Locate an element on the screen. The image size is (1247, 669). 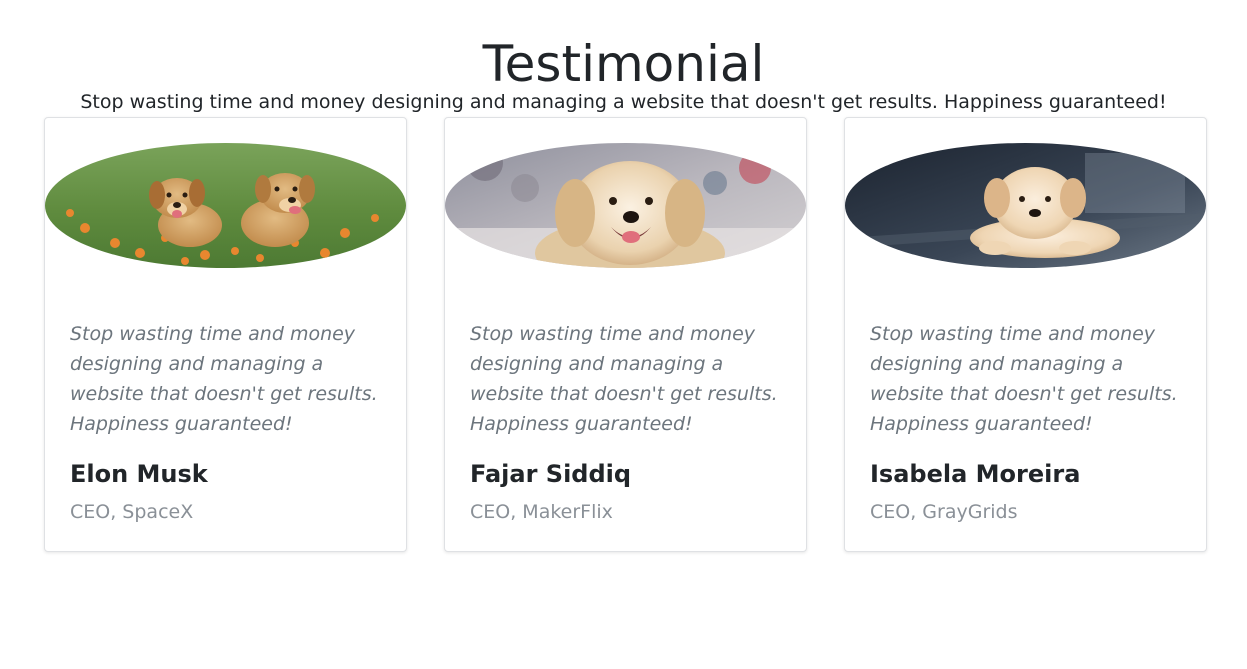
two-puppies-in-flower-field-photo is located at coordinates (225, 205).